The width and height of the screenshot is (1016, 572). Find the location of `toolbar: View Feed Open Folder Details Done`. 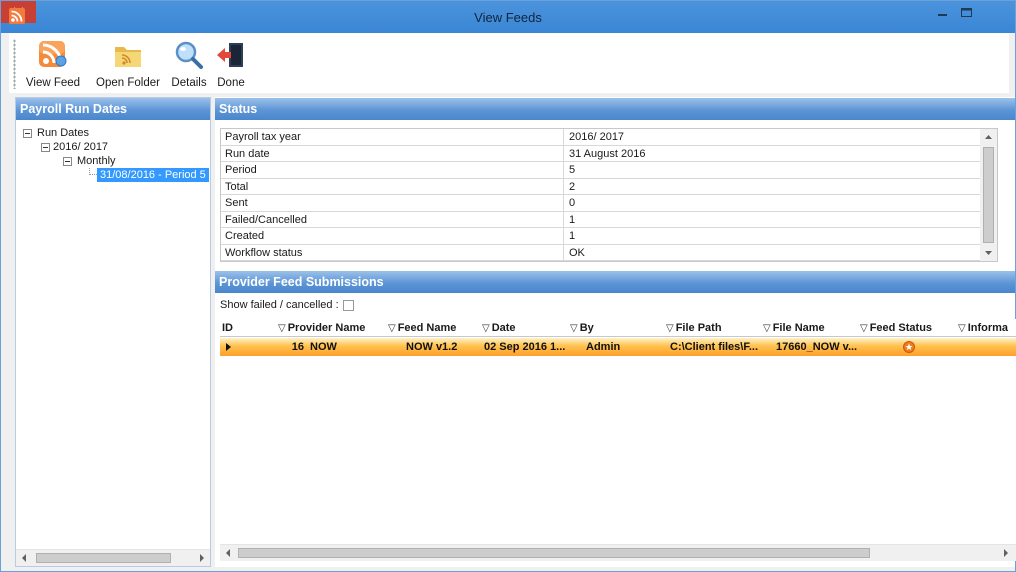

toolbar: View Feed Open Folder Details Done is located at coordinates (509, 63).